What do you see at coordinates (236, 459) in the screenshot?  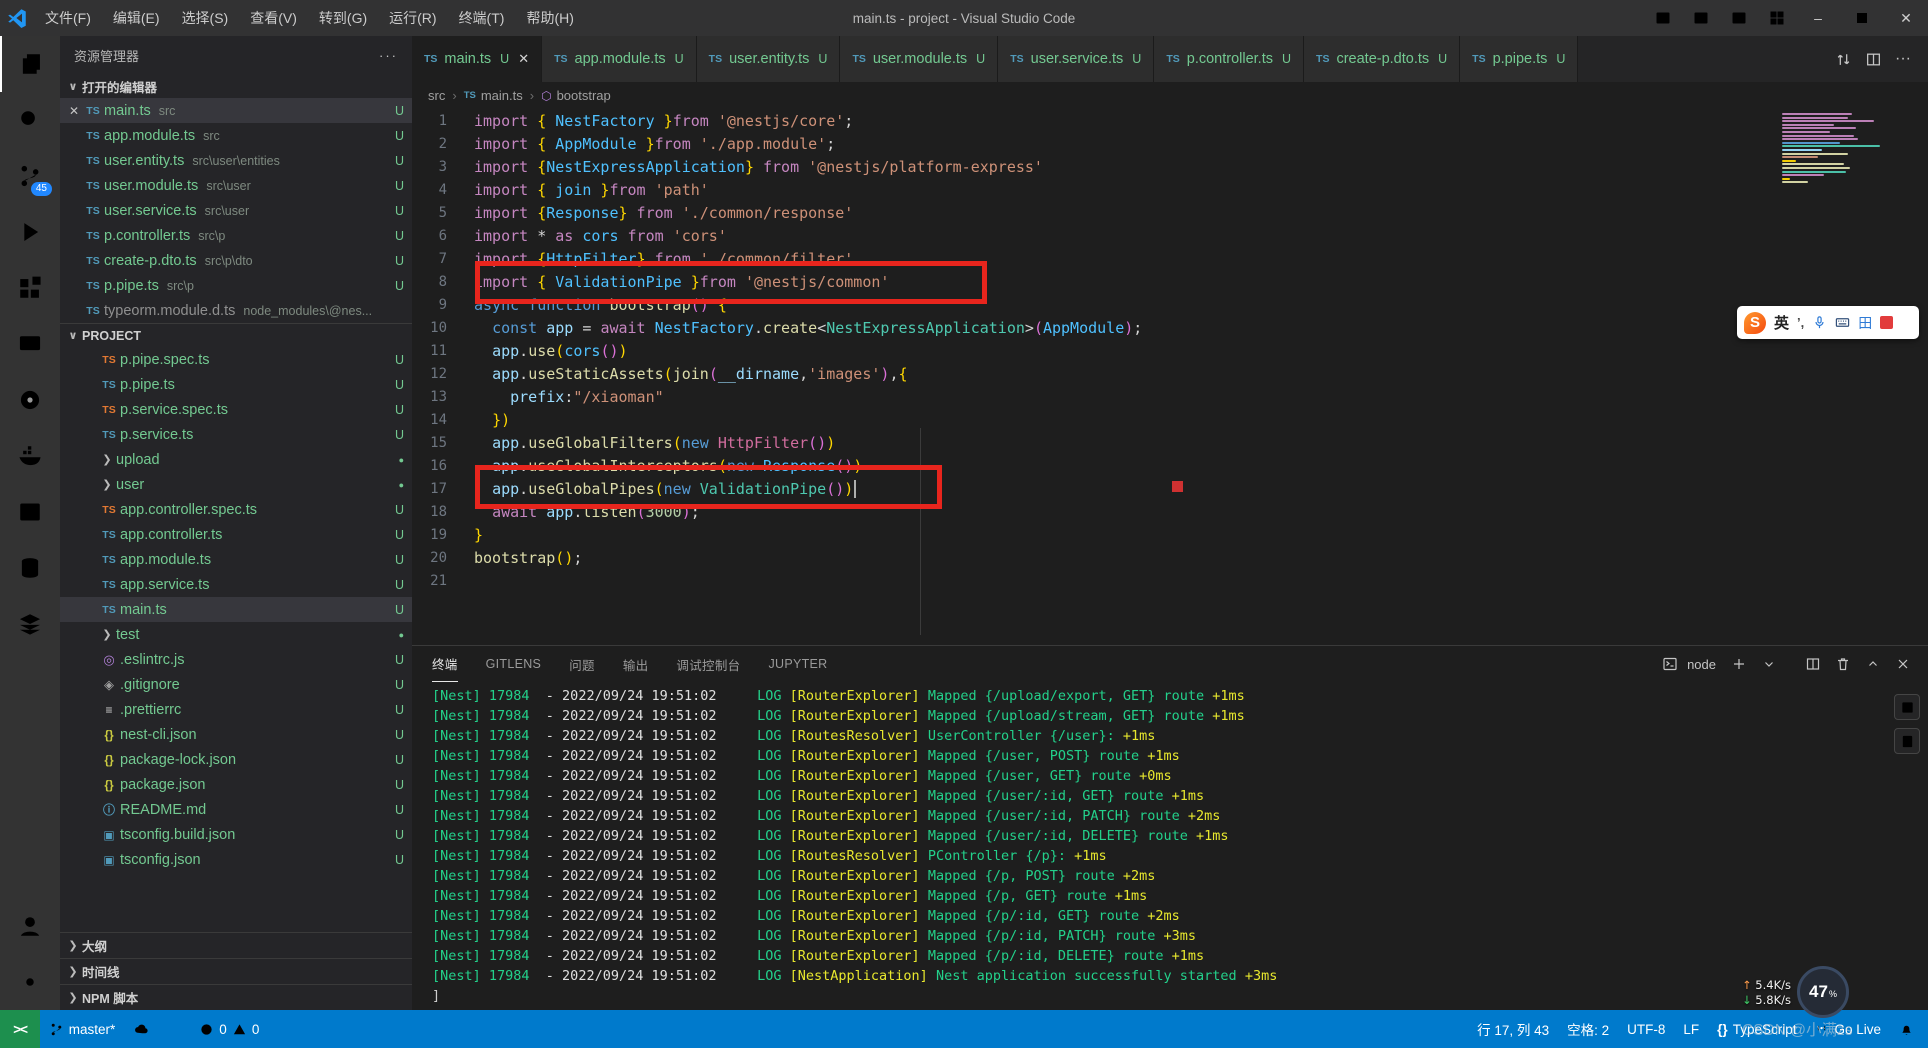 I see `folder-row: ✕❯upload●` at bounding box center [236, 459].